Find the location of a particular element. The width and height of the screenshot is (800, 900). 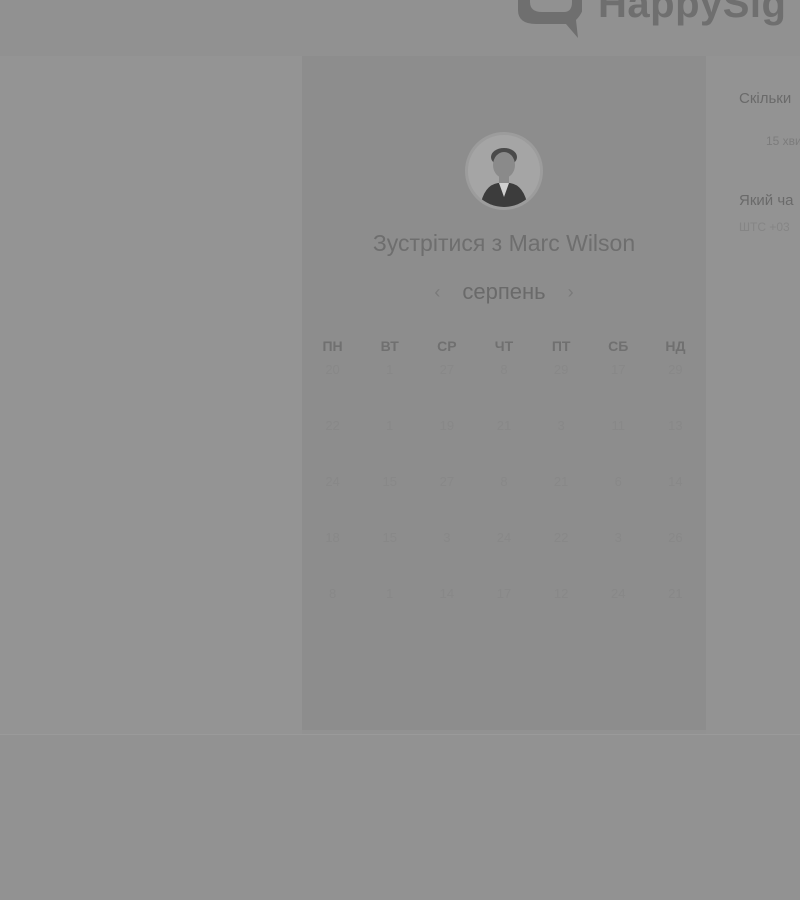

calendar-day: 13 is located at coordinates (675, 444).